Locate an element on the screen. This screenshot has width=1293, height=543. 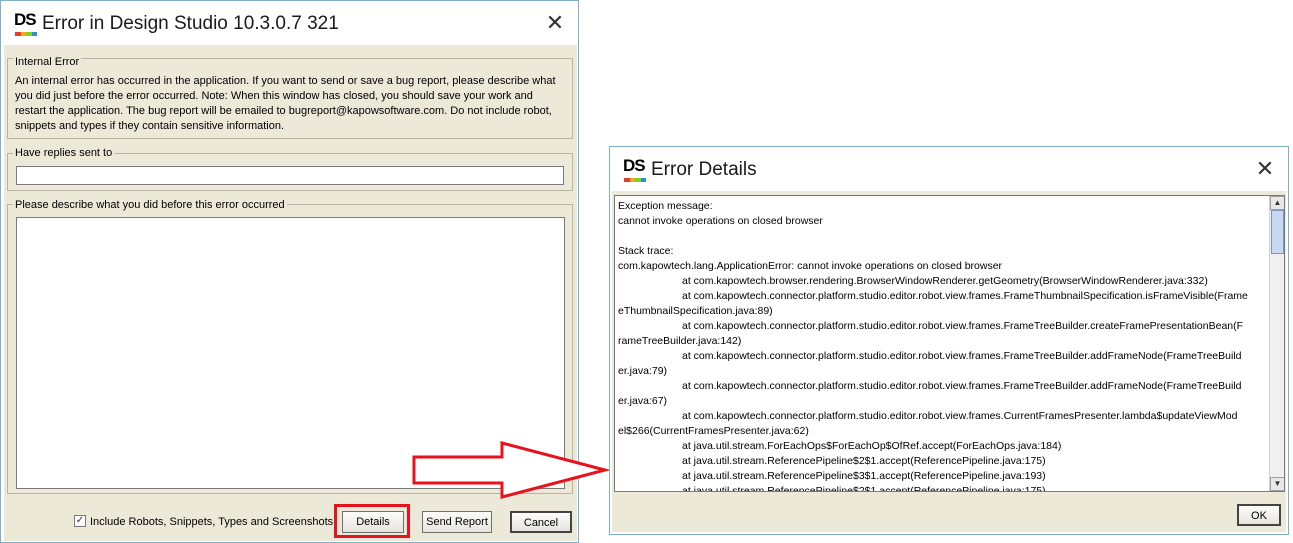
send-report-button-label: Send Report is located at coordinates (457, 522).